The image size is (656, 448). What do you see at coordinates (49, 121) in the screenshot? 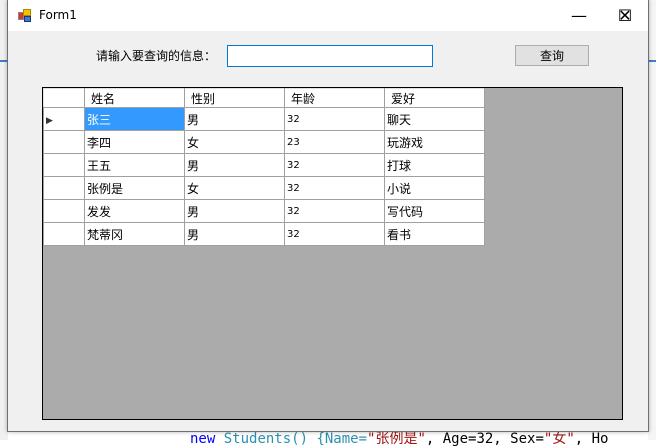
I see `current-row-icon: ▶` at bounding box center [49, 121].